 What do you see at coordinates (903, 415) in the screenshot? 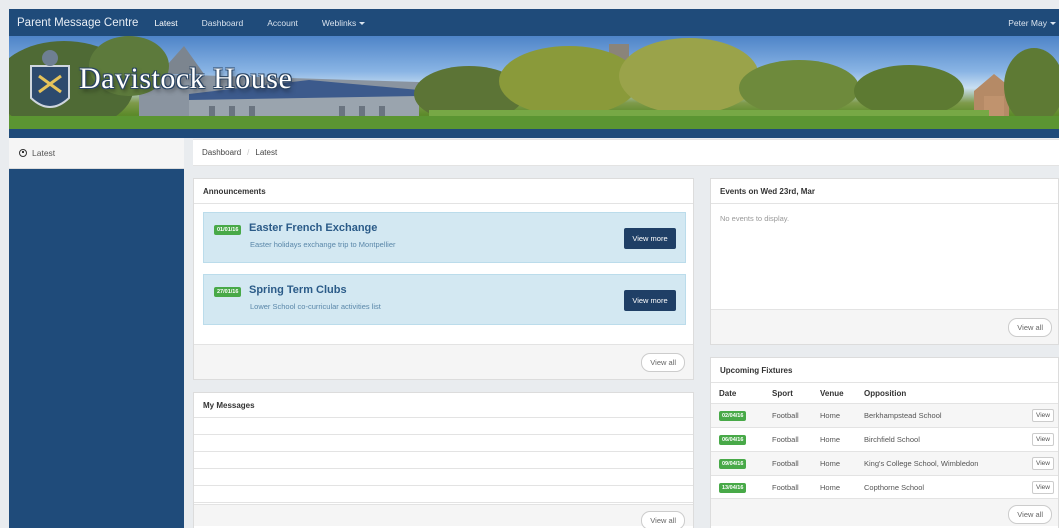
I see `fixture-opposition: Berkhampstead School` at bounding box center [903, 415].